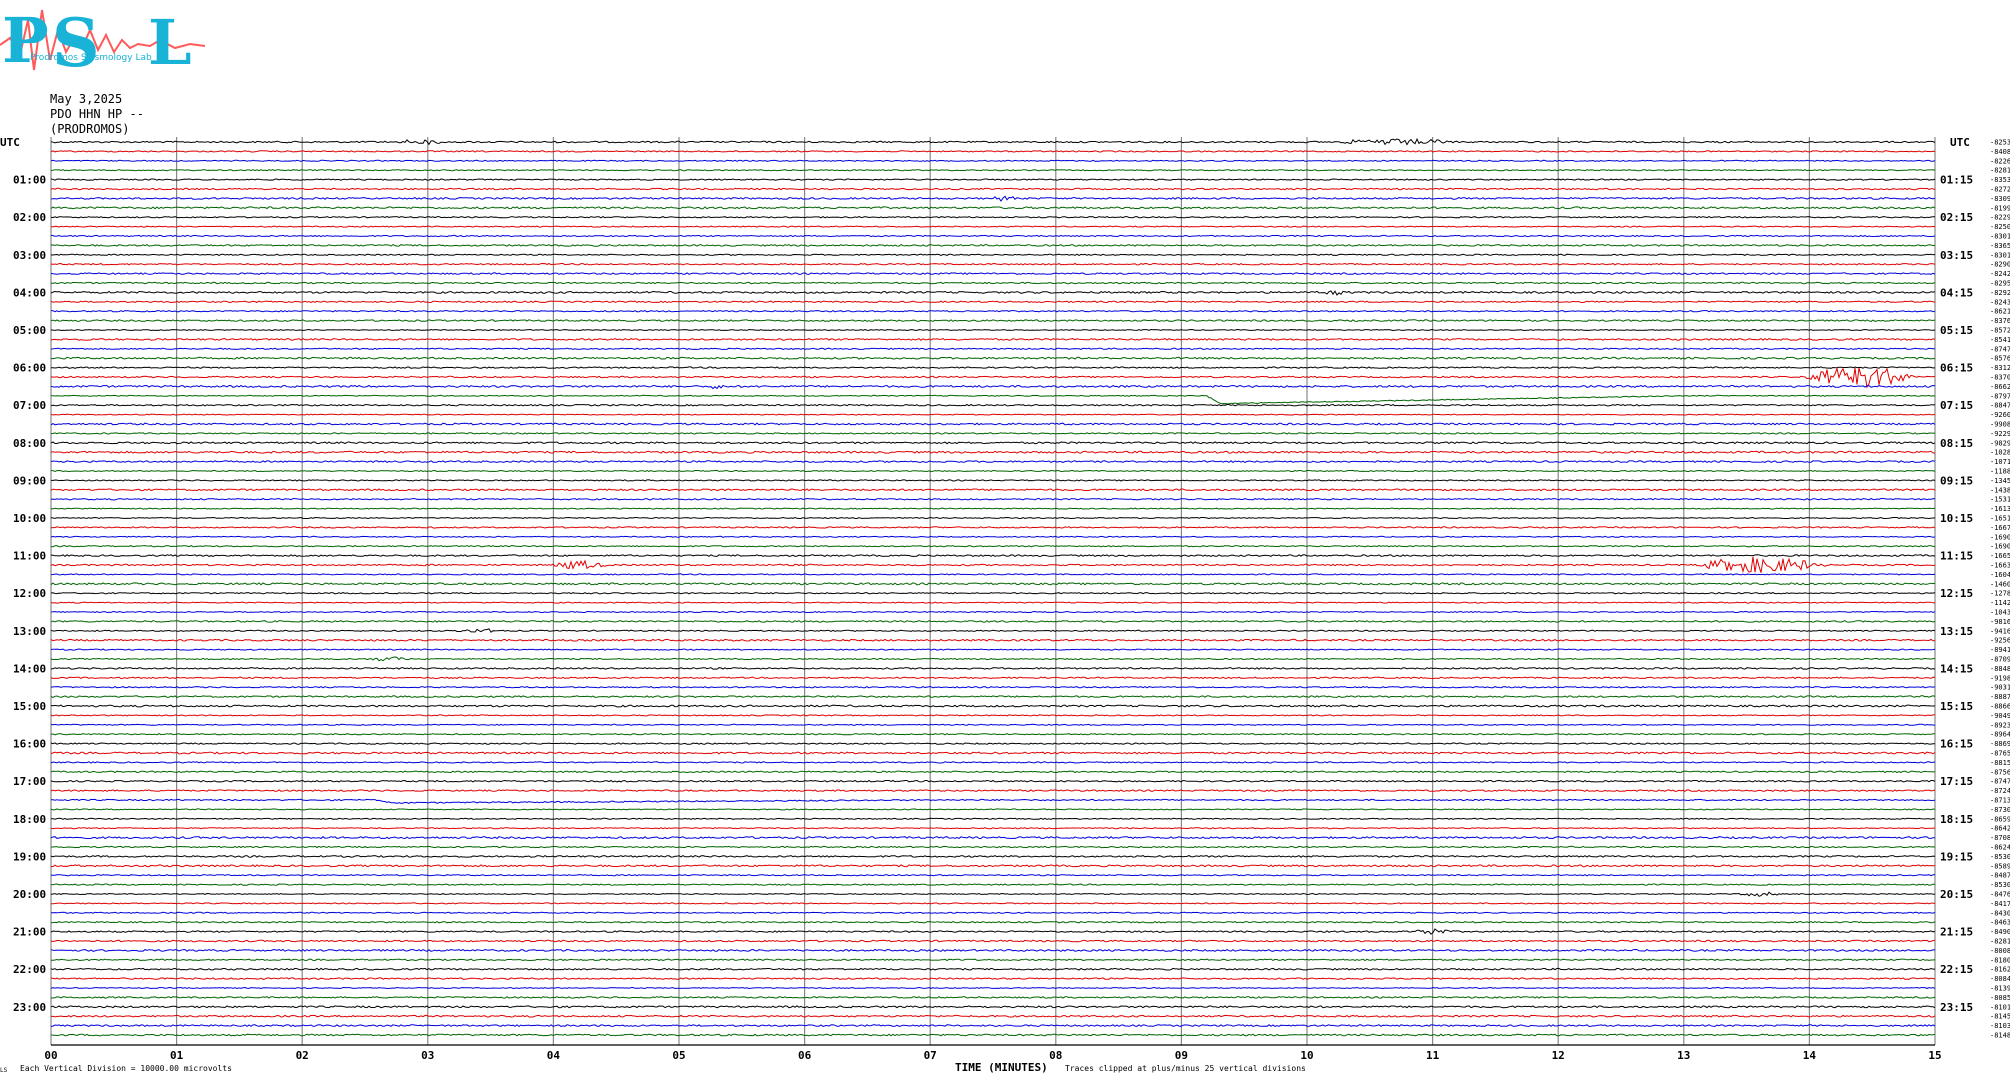 The height and width of the screenshot is (1080, 2010). What do you see at coordinates (1956, 556) in the screenshot?
I see `right-hour-label: 11:15` at bounding box center [1956, 556].